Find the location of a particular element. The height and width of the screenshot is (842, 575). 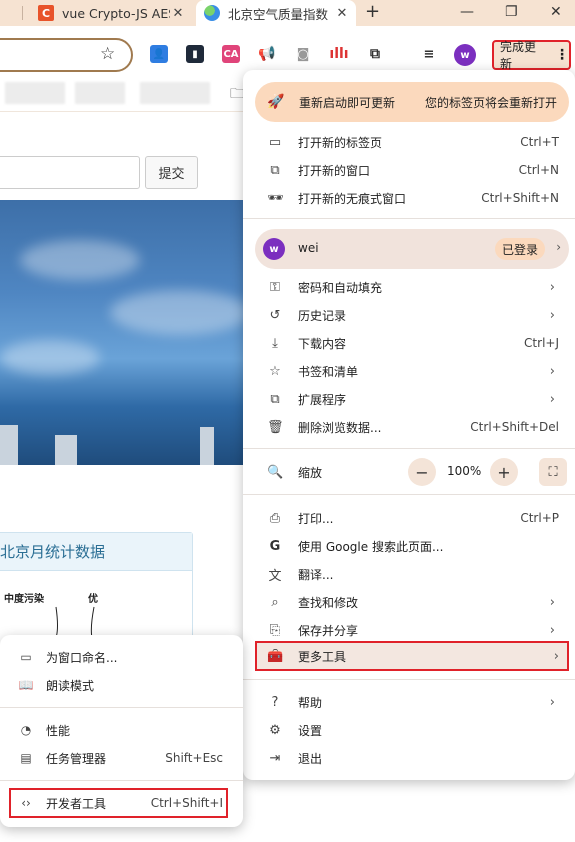

new-tab-item: ▭ 打开新的标签页 Ctrl+T is located at coordinates (409, 142).